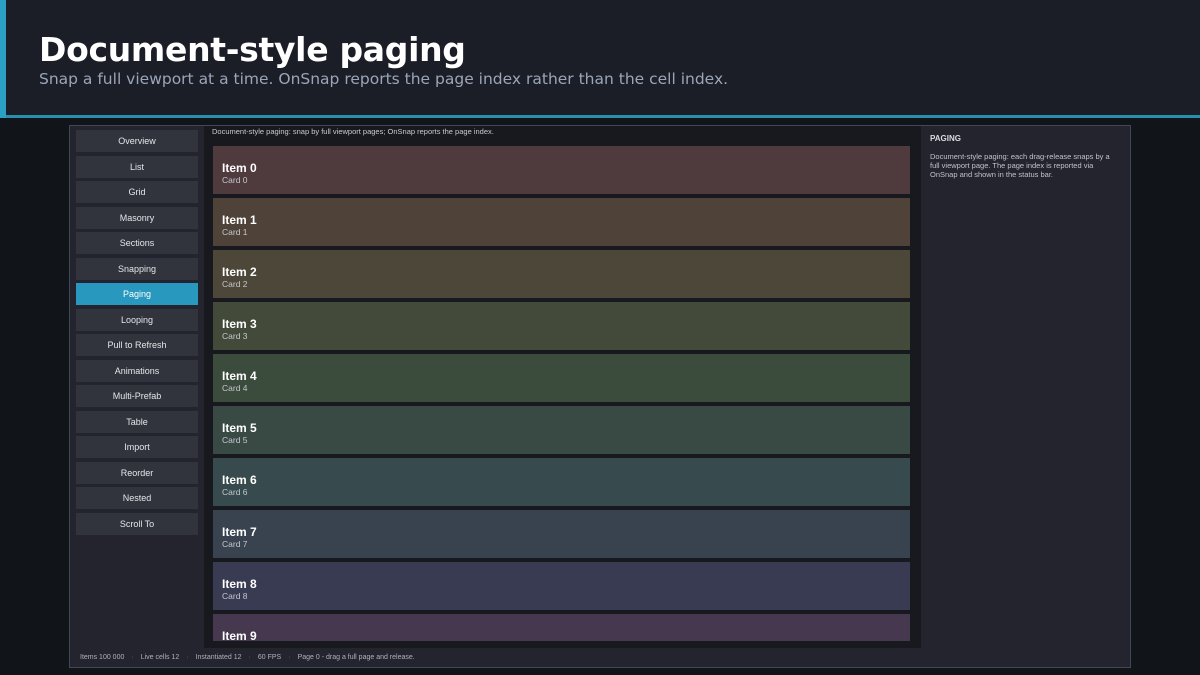 The image size is (1200, 675). I want to click on sidebar-item-grid: Grid, so click(137, 192).